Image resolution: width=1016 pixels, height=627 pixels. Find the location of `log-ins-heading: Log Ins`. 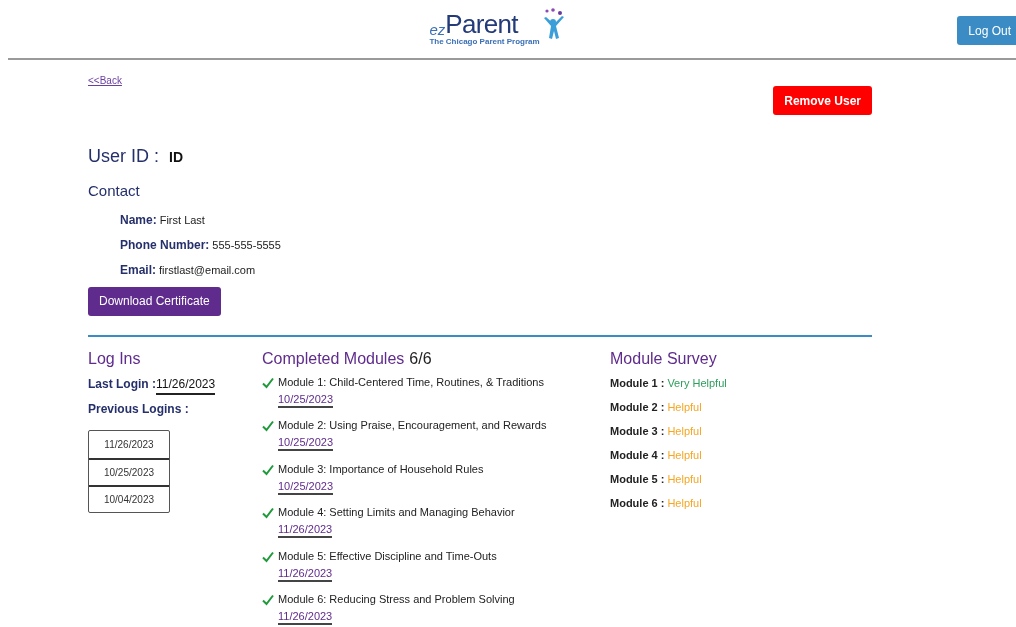

log-ins-heading: Log Ins is located at coordinates (115, 358).